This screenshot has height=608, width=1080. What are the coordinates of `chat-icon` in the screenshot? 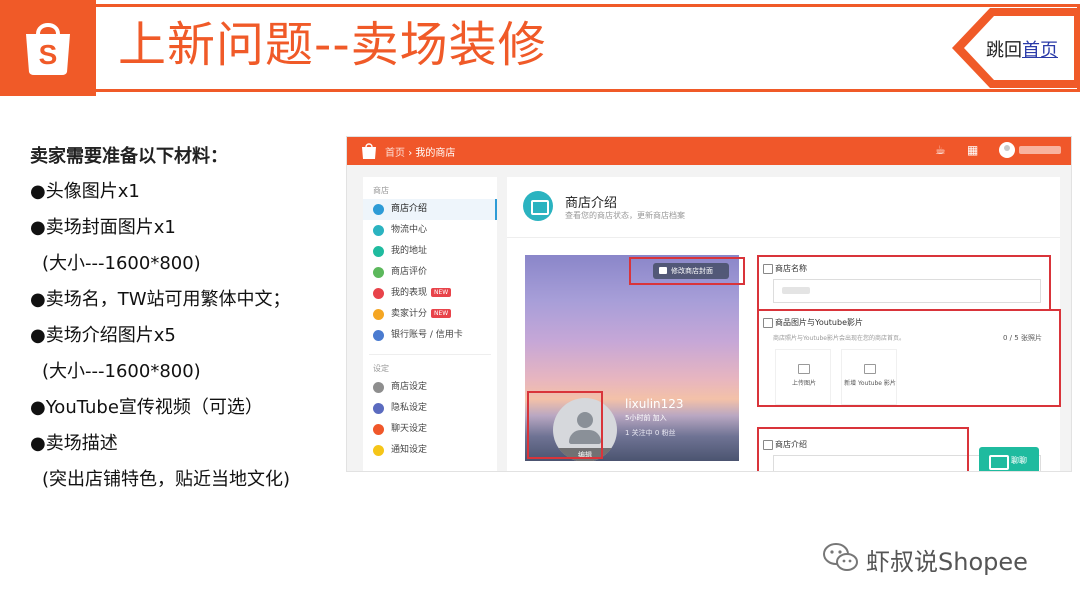 It's located at (378, 429).